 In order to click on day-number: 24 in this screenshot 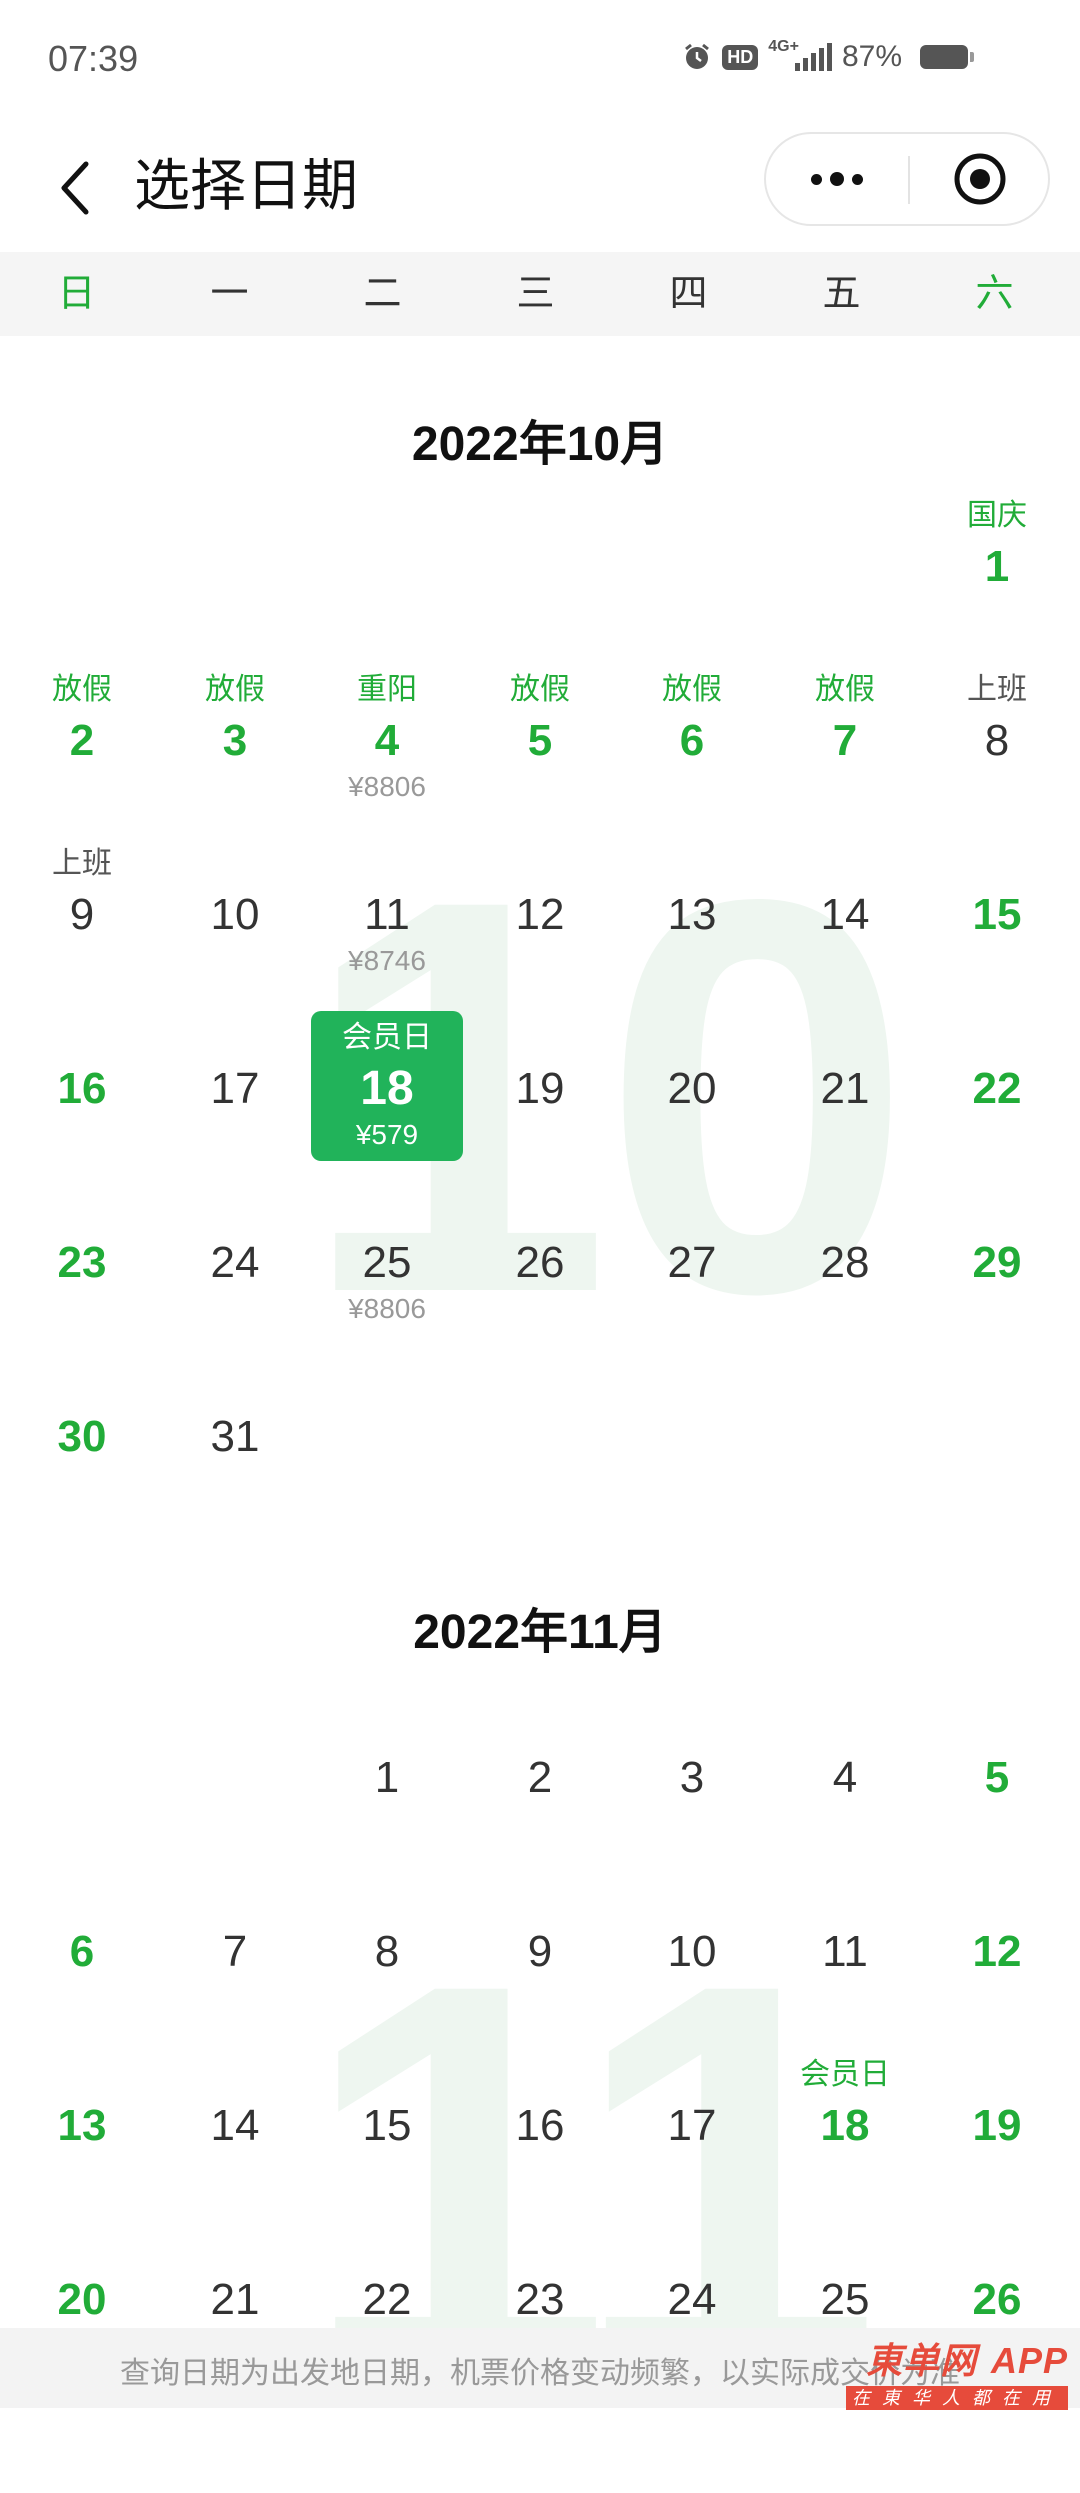, I will do `click(235, 1262)`.